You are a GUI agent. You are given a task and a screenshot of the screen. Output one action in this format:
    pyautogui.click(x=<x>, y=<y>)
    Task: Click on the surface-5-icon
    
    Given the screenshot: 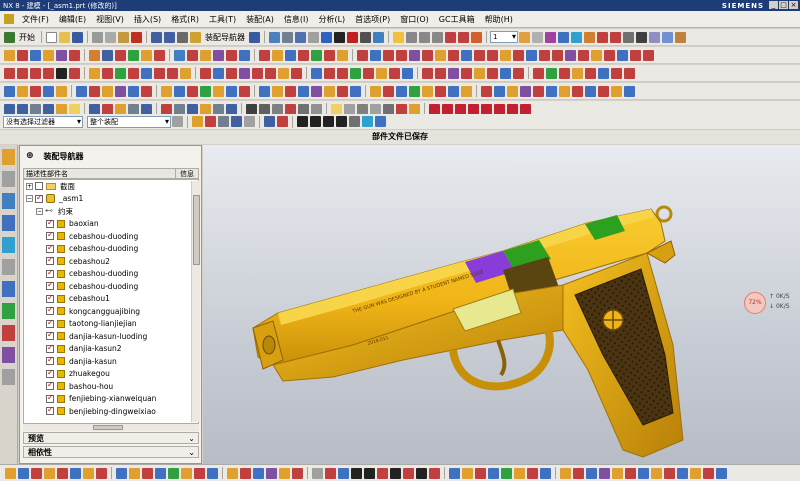 What is the action you would take?
    pyautogui.click(x=61, y=91)
    